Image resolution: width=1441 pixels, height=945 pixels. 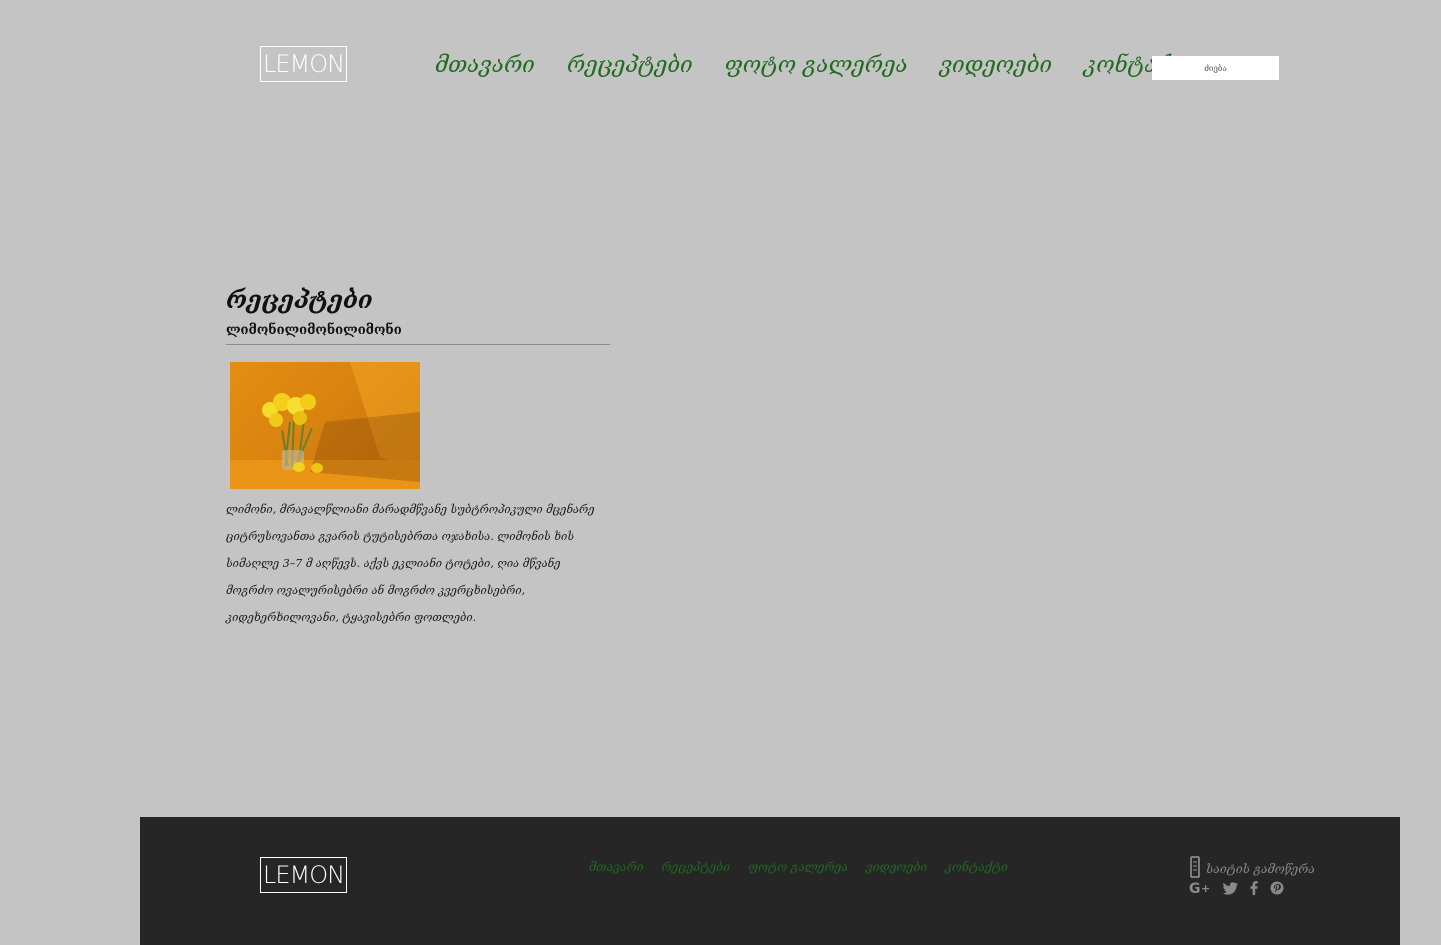 What do you see at coordinates (1195, 869) in the screenshot?
I see `mobile-icon` at bounding box center [1195, 869].